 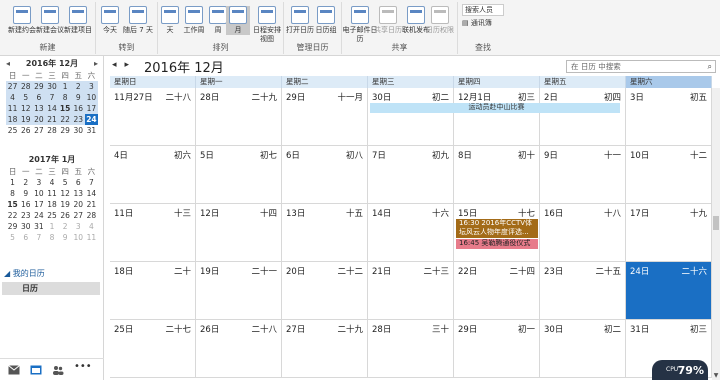 I want to click on mini-day: 25, so click(x=51, y=215).